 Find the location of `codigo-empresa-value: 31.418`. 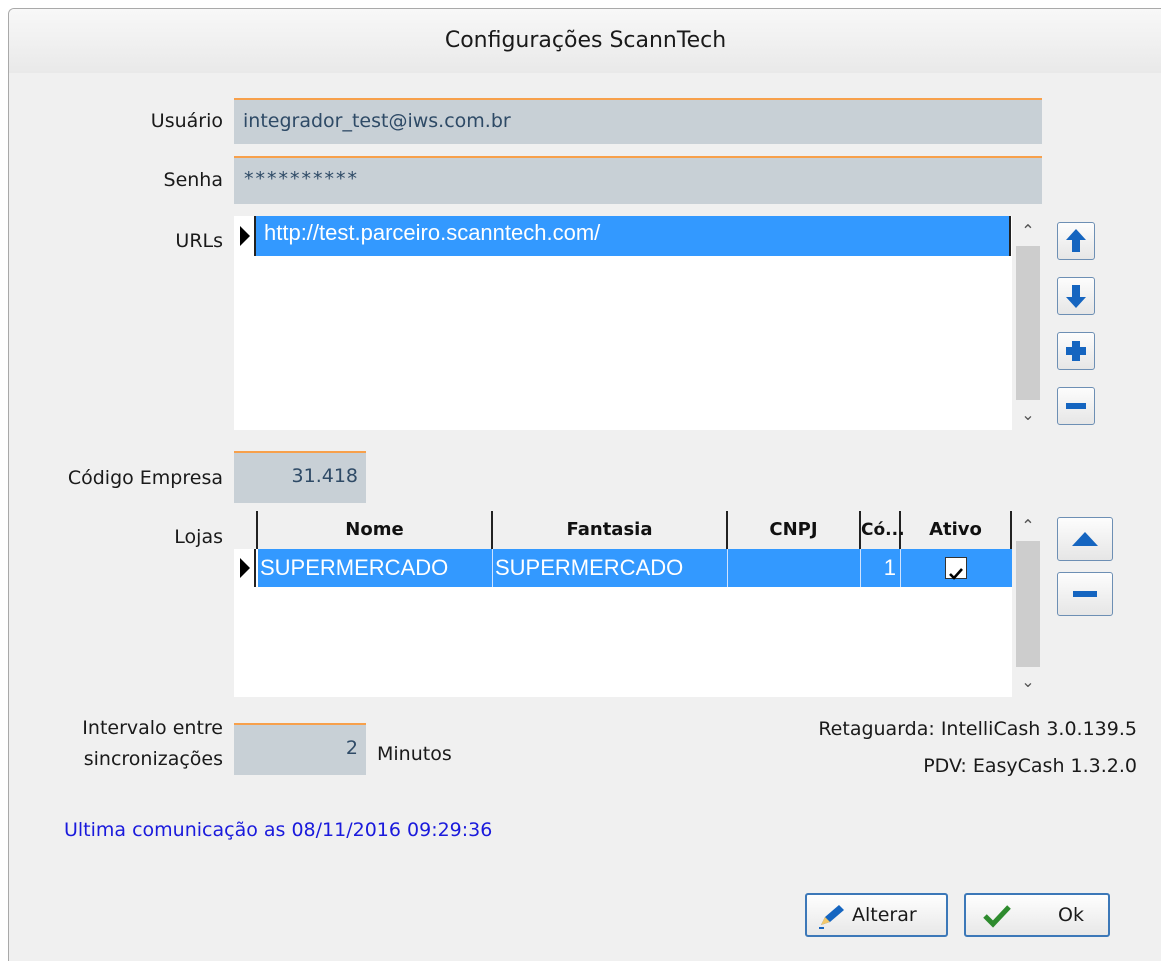

codigo-empresa-value: 31.418 is located at coordinates (324, 476).